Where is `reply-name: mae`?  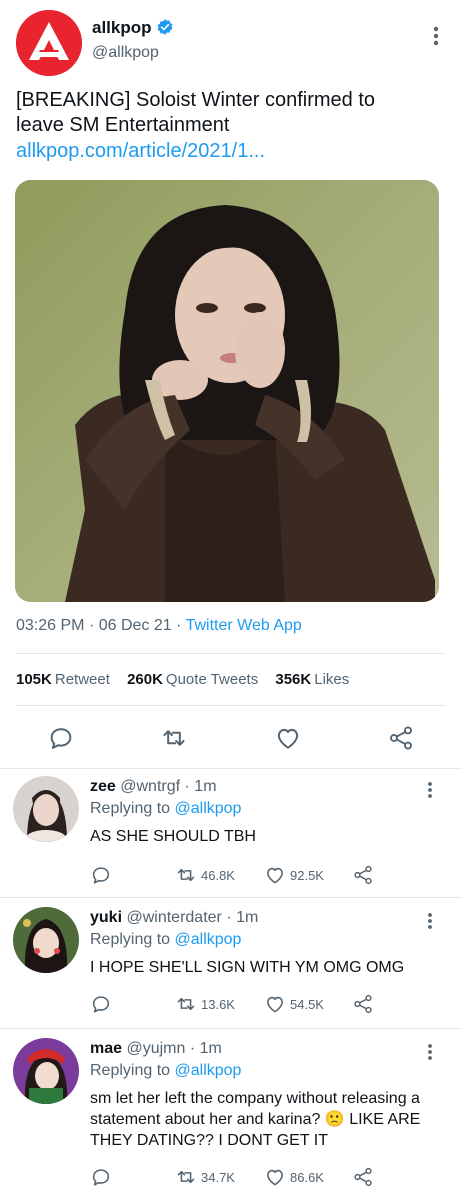
reply-name: mae is located at coordinates (106, 1048).